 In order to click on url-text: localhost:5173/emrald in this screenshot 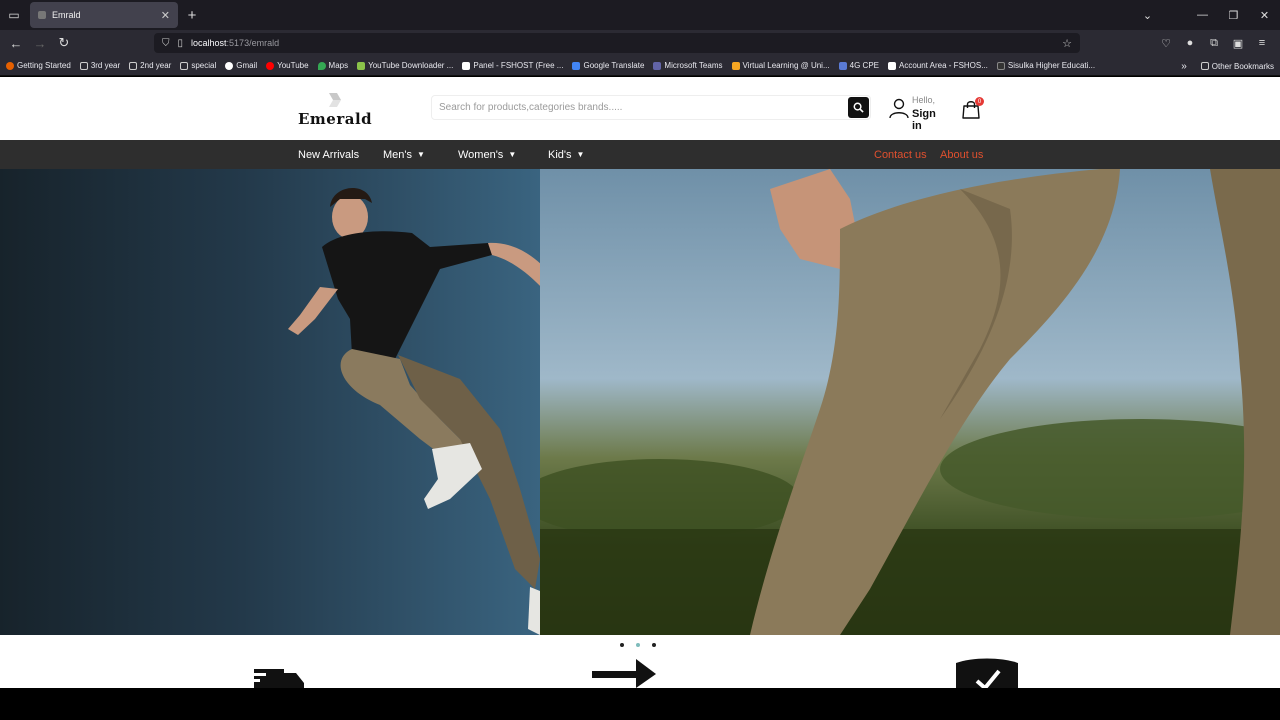, I will do `click(235, 43)`.